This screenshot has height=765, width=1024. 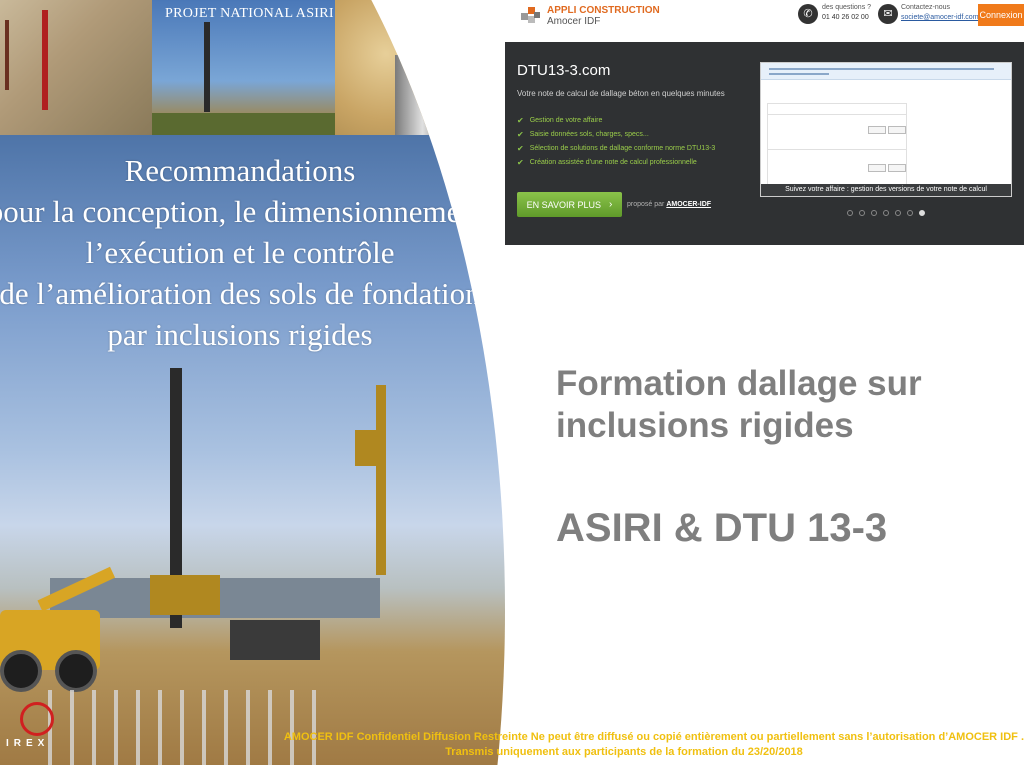 I want to click on proposed-by: proposé par AMOCER-IDF, so click(x=669, y=204).